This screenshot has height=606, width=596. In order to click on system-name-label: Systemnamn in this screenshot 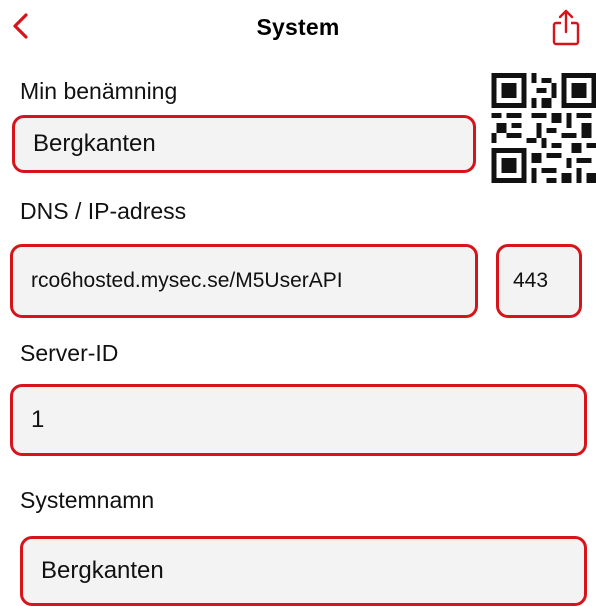, I will do `click(87, 500)`.